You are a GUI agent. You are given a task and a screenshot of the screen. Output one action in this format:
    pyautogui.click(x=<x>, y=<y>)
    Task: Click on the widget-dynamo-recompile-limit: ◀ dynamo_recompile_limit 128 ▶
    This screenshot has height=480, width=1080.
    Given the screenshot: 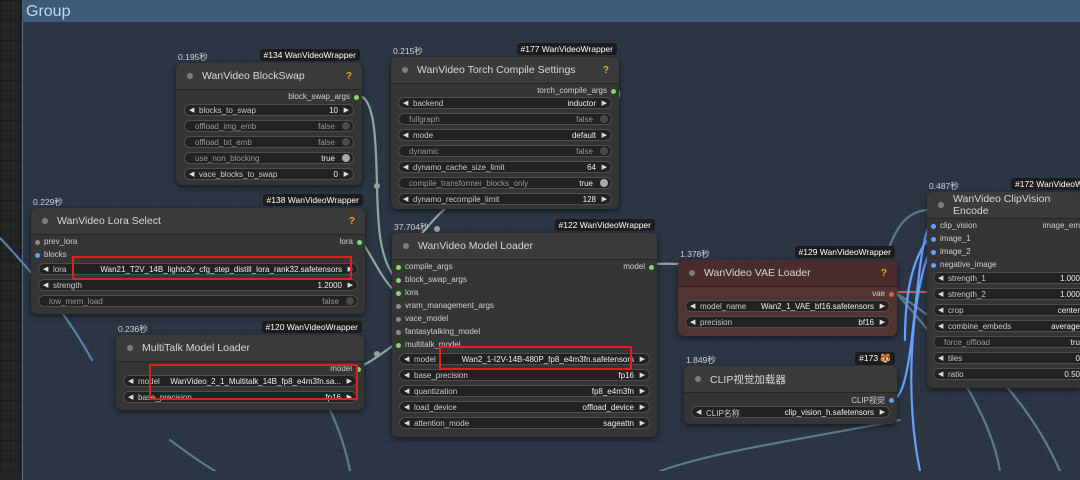 What is the action you would take?
    pyautogui.click(x=505, y=199)
    